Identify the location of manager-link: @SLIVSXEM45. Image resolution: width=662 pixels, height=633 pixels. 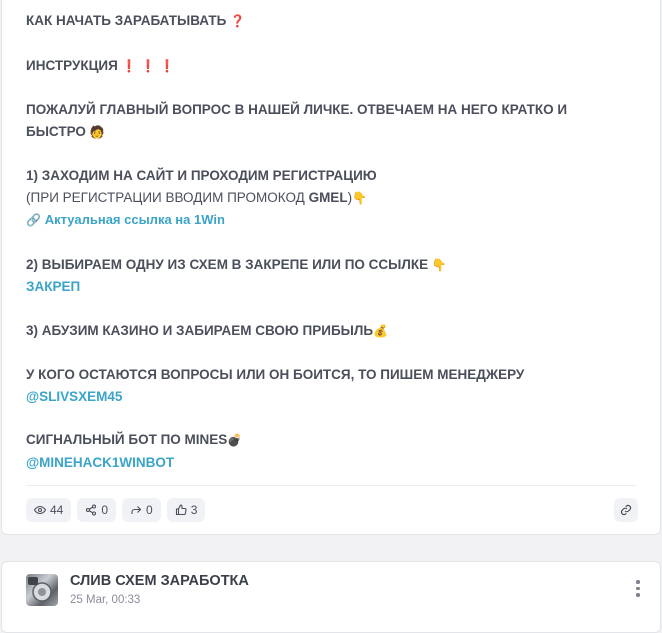
(74, 396).